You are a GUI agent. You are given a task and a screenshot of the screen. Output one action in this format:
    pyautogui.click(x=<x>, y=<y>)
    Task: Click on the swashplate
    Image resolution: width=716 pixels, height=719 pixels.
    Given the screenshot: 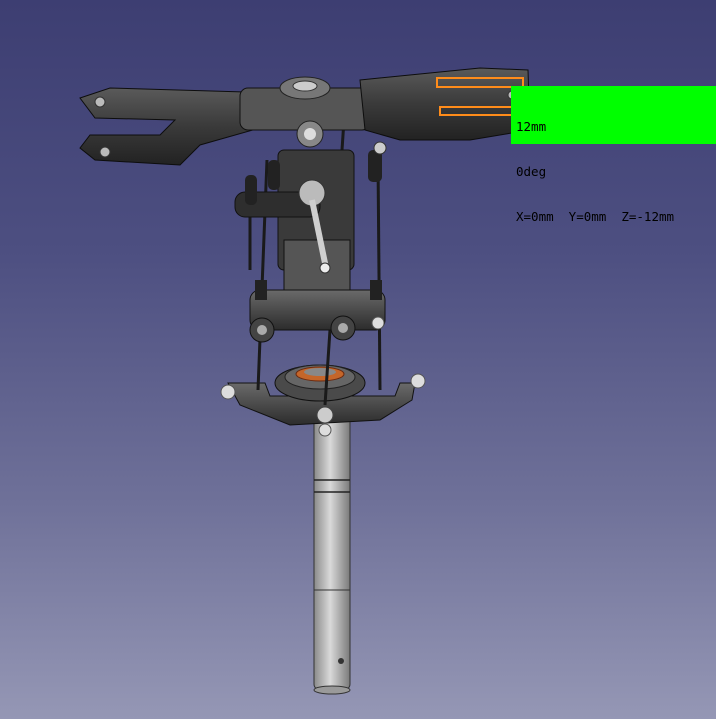 What is the action you would take?
    pyautogui.click(x=323, y=400)
    